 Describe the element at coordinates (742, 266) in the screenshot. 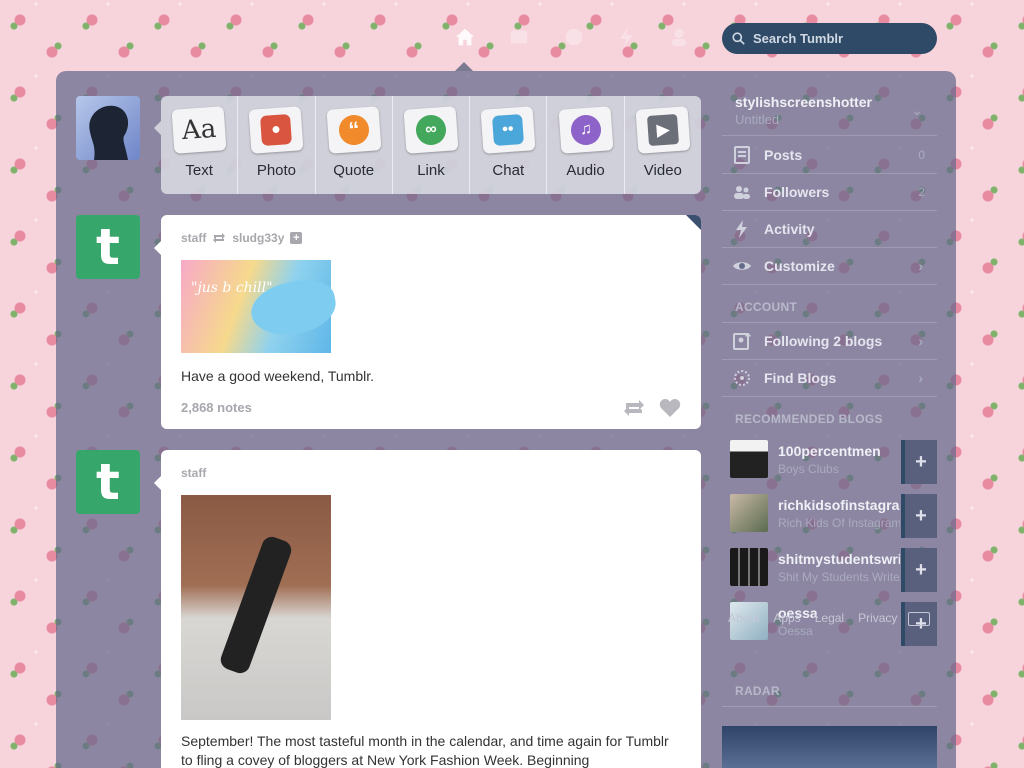

I see `eye-icon` at that location.